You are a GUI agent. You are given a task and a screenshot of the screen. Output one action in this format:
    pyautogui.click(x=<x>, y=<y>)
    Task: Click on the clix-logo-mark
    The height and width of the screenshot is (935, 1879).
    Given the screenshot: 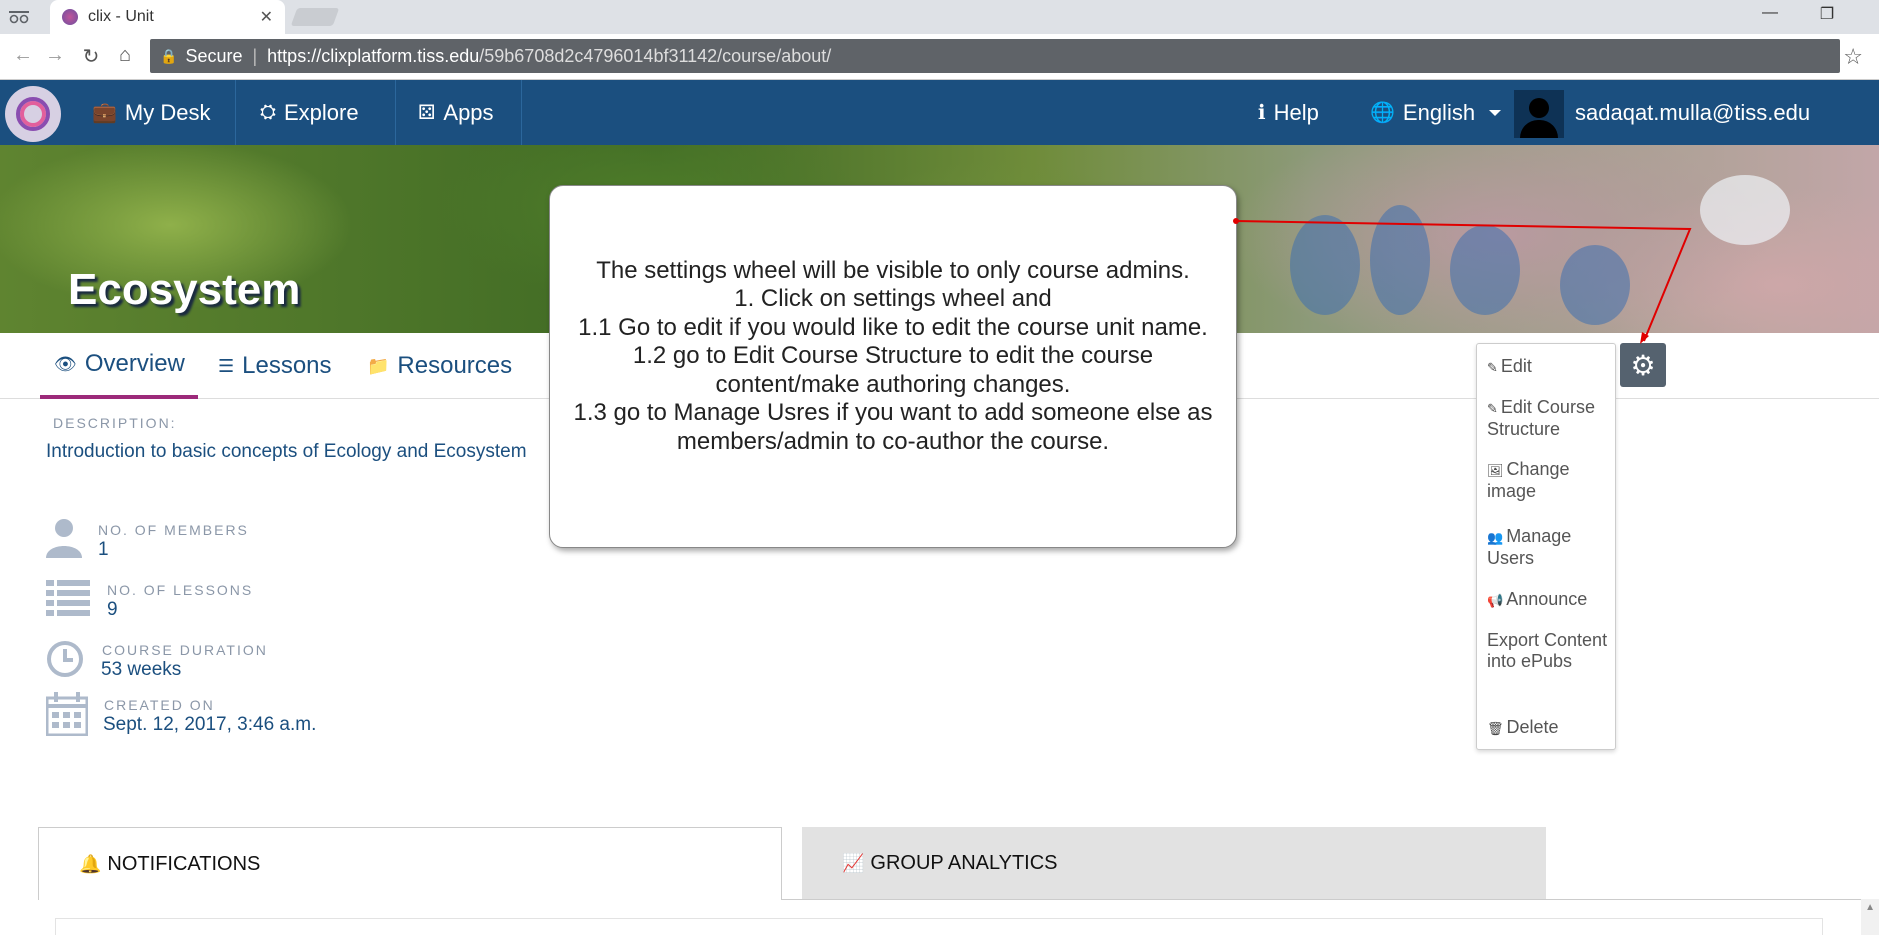 What is the action you would take?
    pyautogui.click(x=33, y=114)
    